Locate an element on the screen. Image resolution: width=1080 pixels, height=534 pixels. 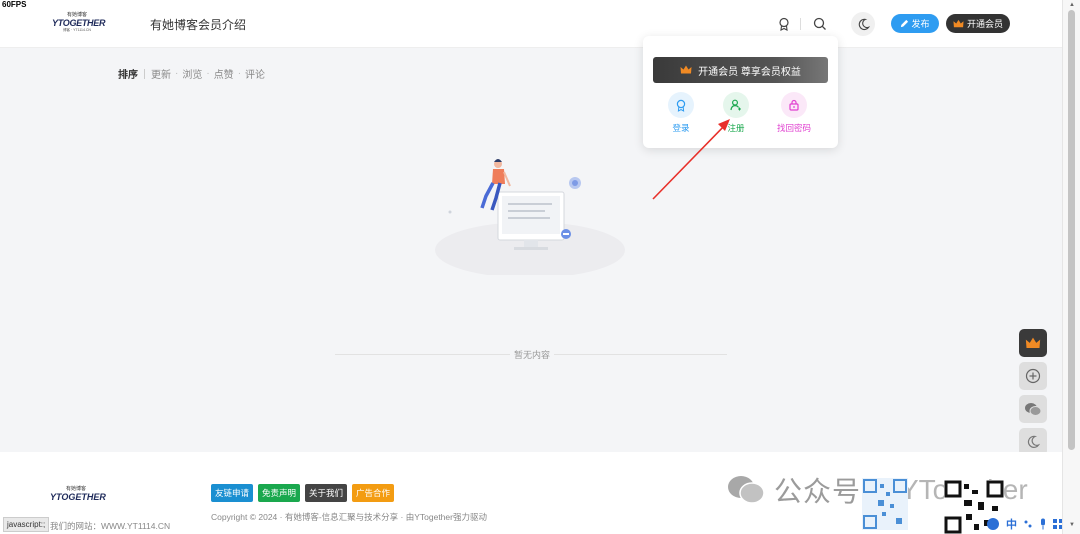
sort-likes: 点赞 is located at coordinates (224, 73).